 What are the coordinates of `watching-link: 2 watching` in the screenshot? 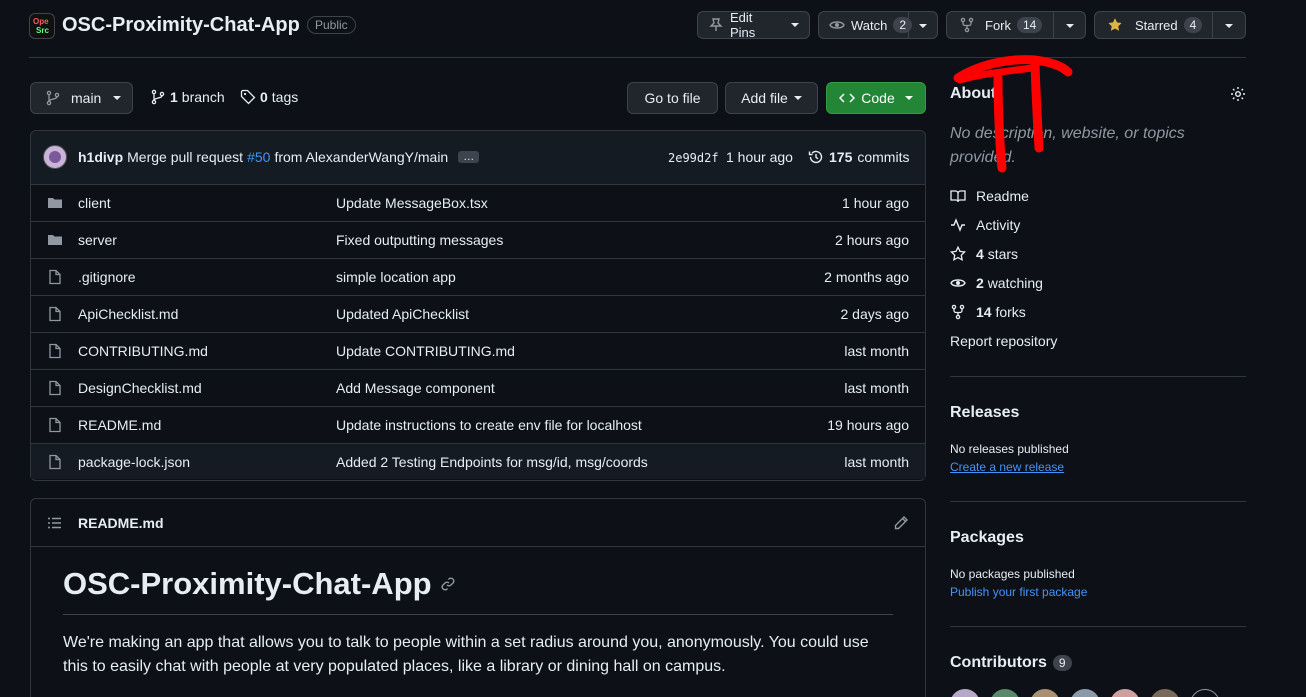 It's located at (996, 283).